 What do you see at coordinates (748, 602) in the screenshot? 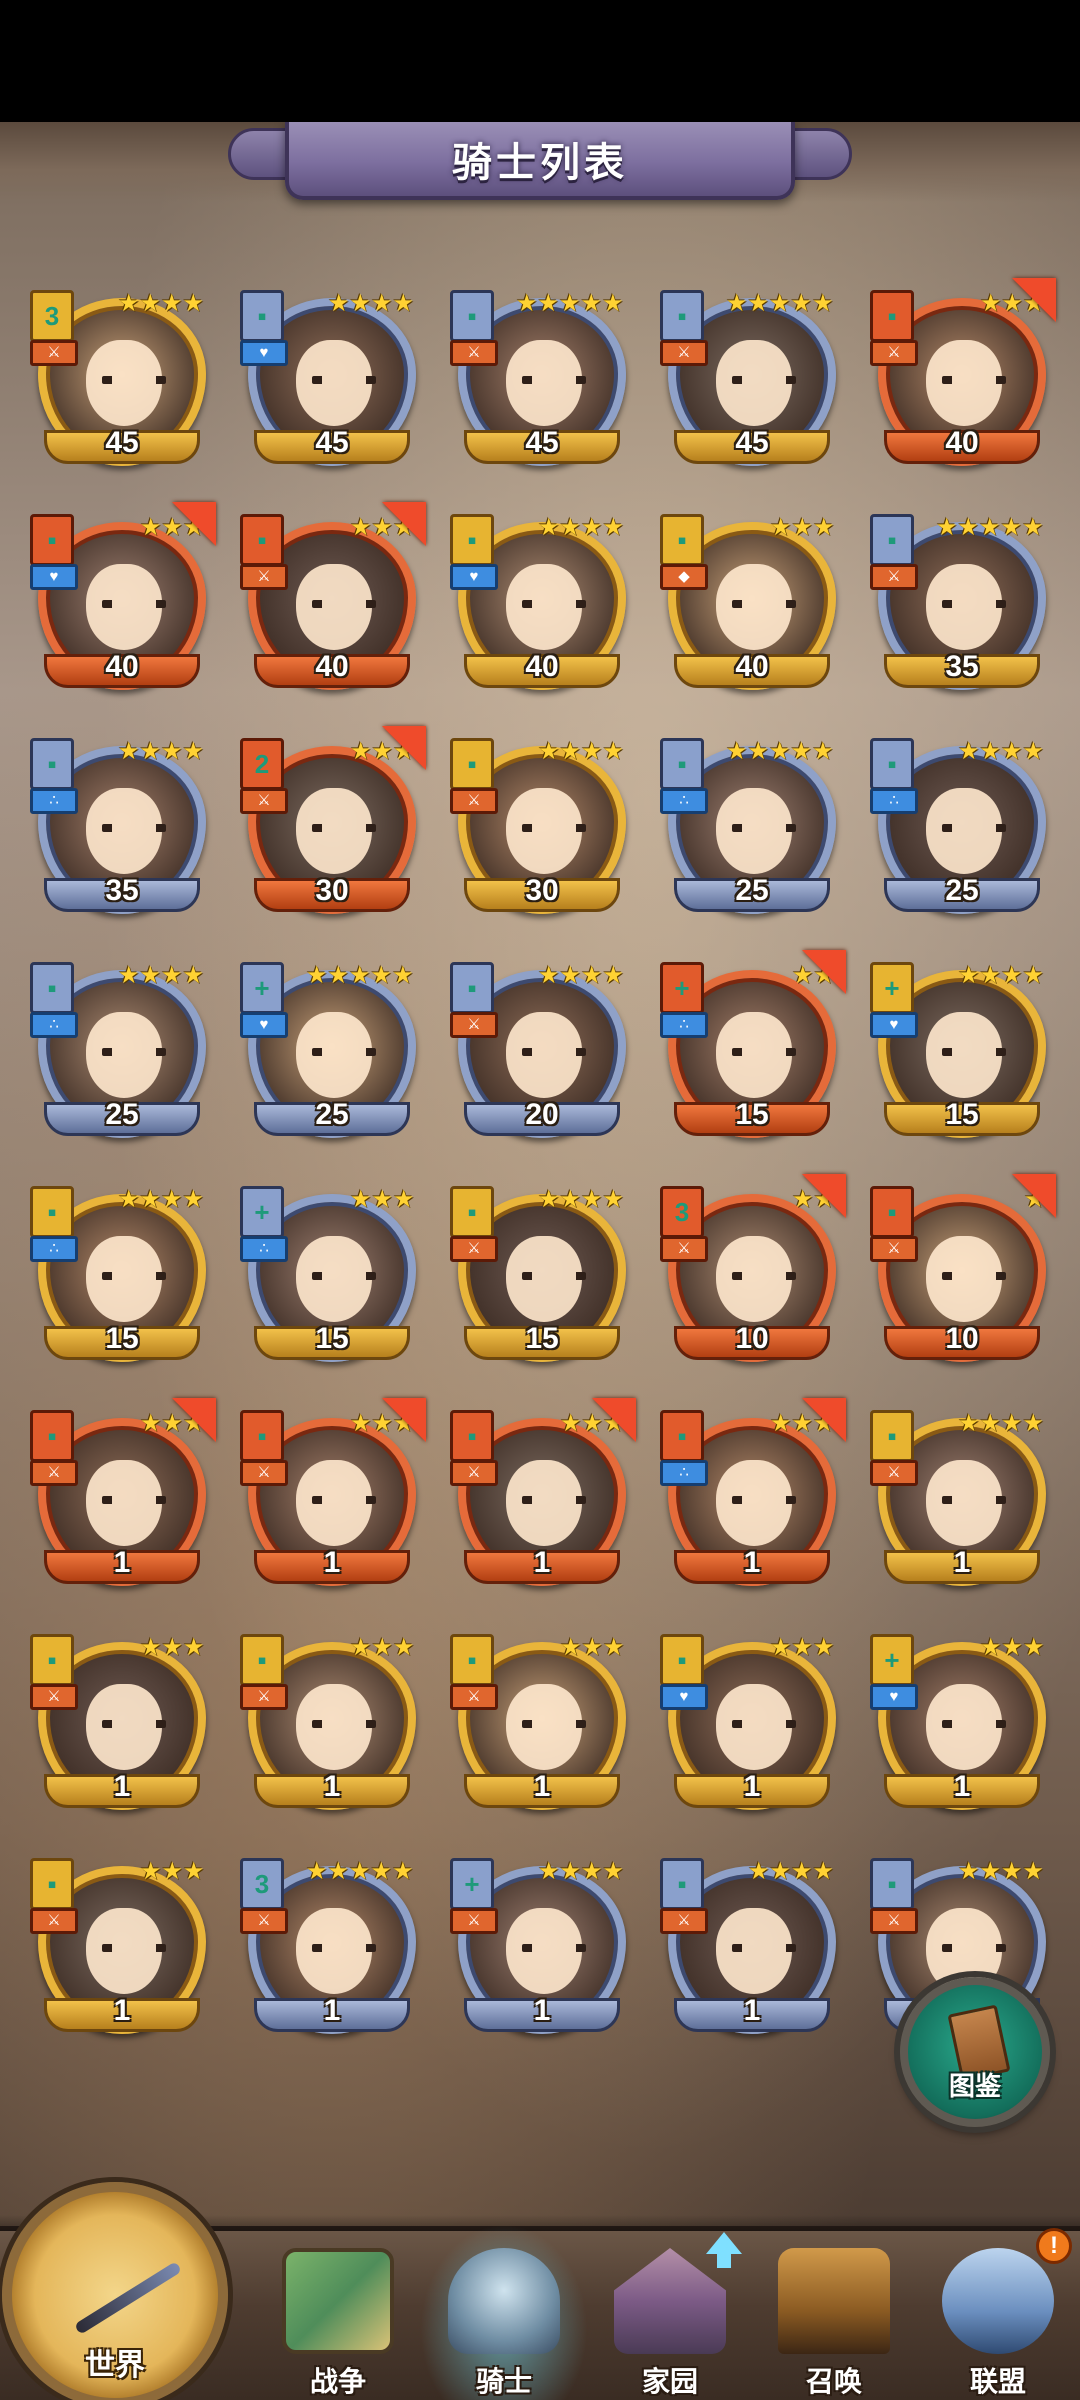
I see `knight-card: 40 ▪ ◆ ★ ★ ★` at bounding box center [748, 602].